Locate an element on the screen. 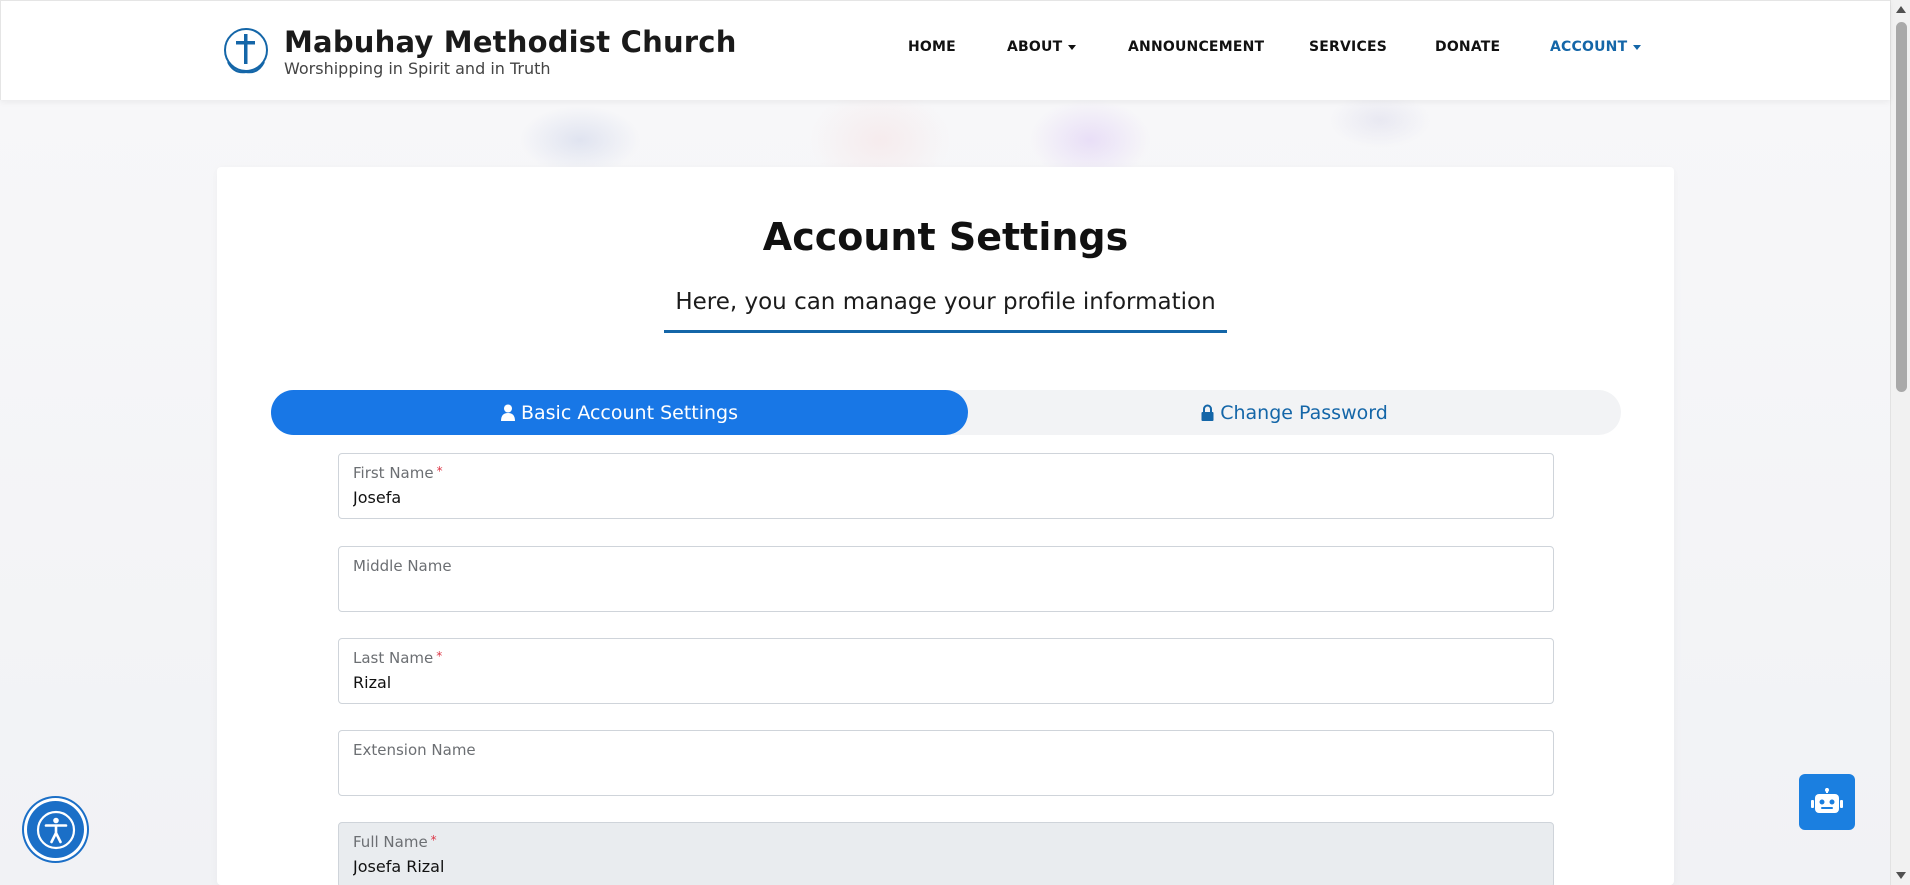 The image size is (1910, 885). brand-title: Mabuhay Methodist Church is located at coordinates (510, 42).